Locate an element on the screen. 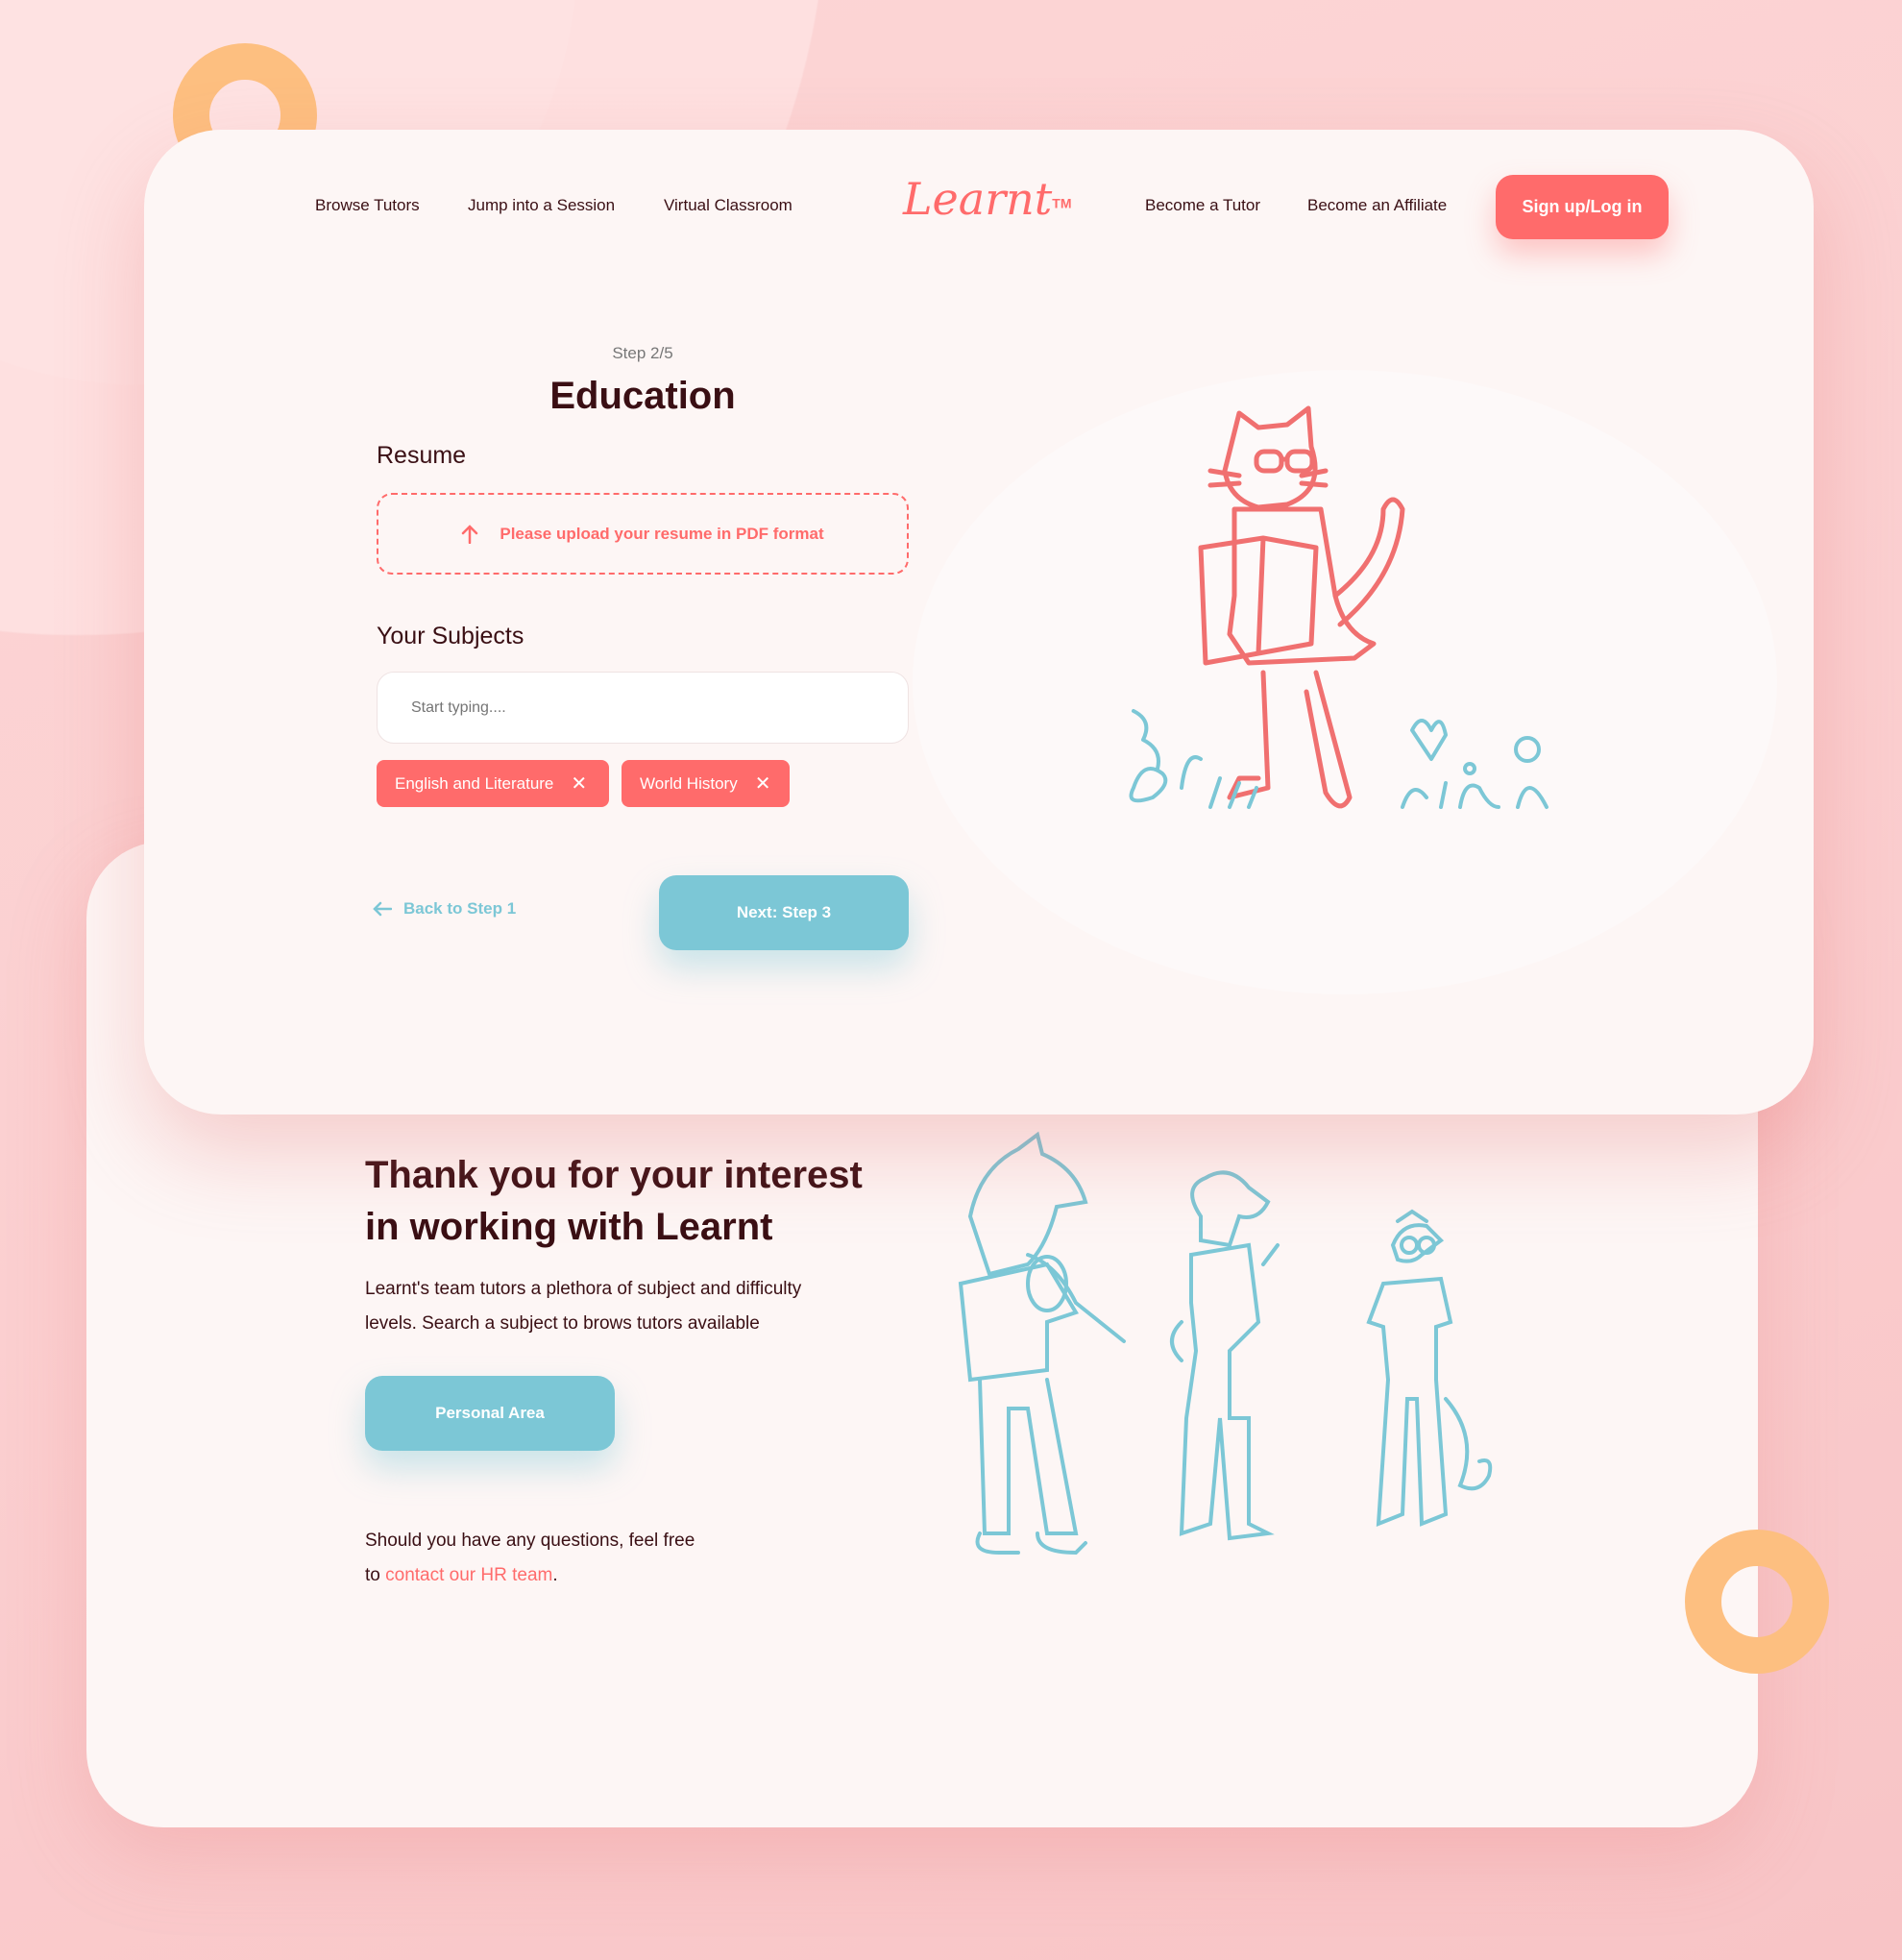 This screenshot has width=1902, height=1960. subject-chip: World History ✕ is located at coordinates (706, 783).